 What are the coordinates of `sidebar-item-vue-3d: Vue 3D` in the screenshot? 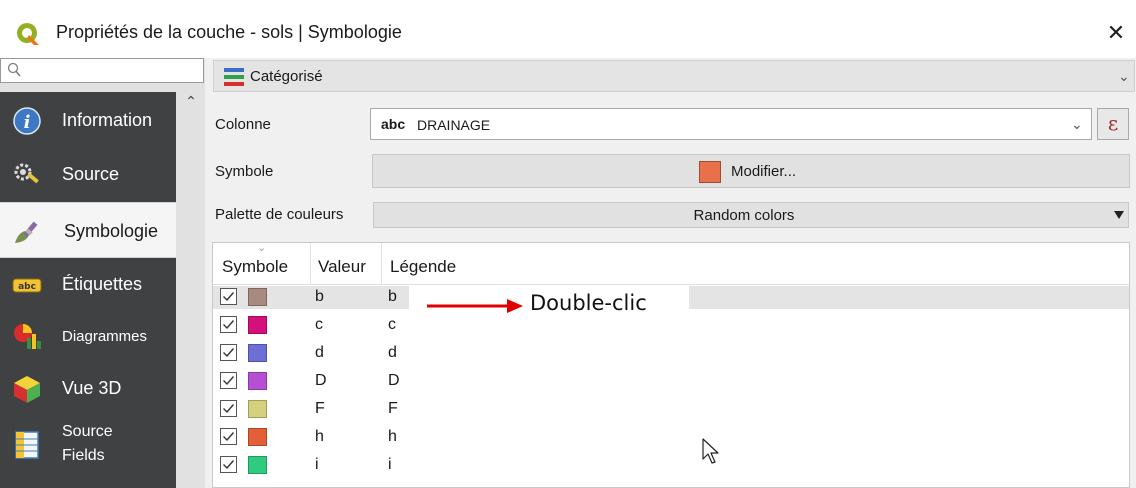 It's located at (88, 388).